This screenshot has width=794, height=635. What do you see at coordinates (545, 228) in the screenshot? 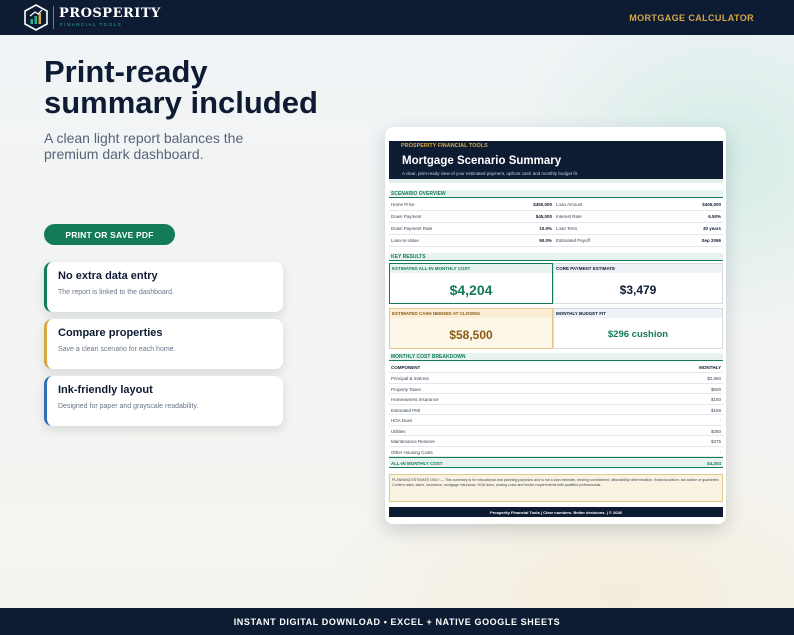
I see `overview-value: 10.0%` at bounding box center [545, 228].